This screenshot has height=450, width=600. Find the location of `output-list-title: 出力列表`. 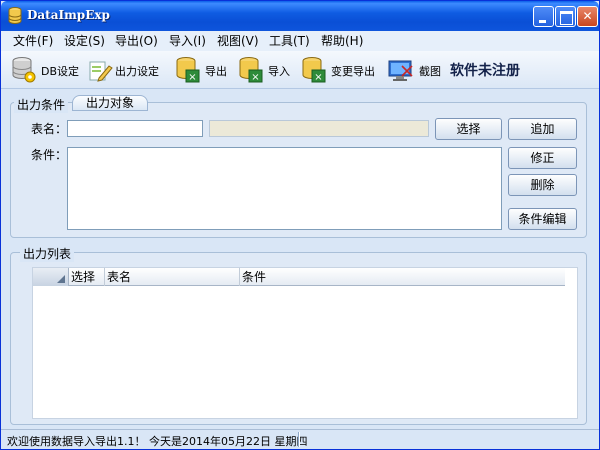

output-list-title: 出力列表 is located at coordinates (47, 253).